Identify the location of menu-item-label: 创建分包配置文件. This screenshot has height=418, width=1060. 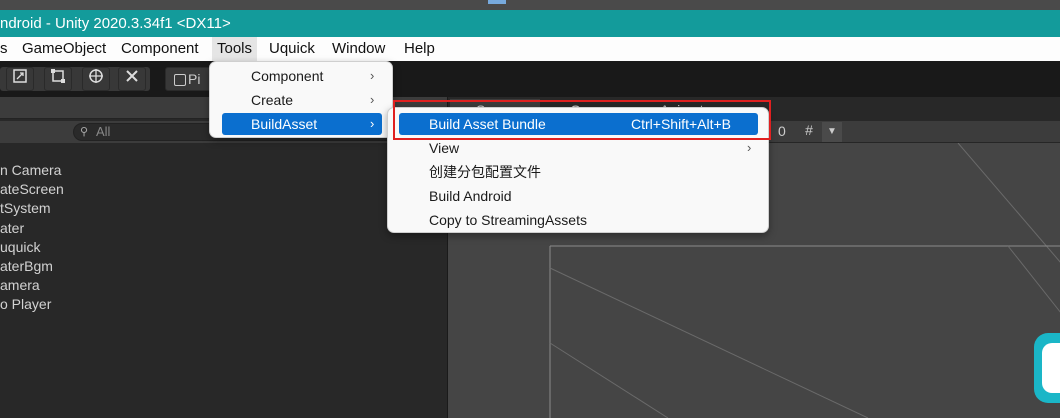
(485, 172).